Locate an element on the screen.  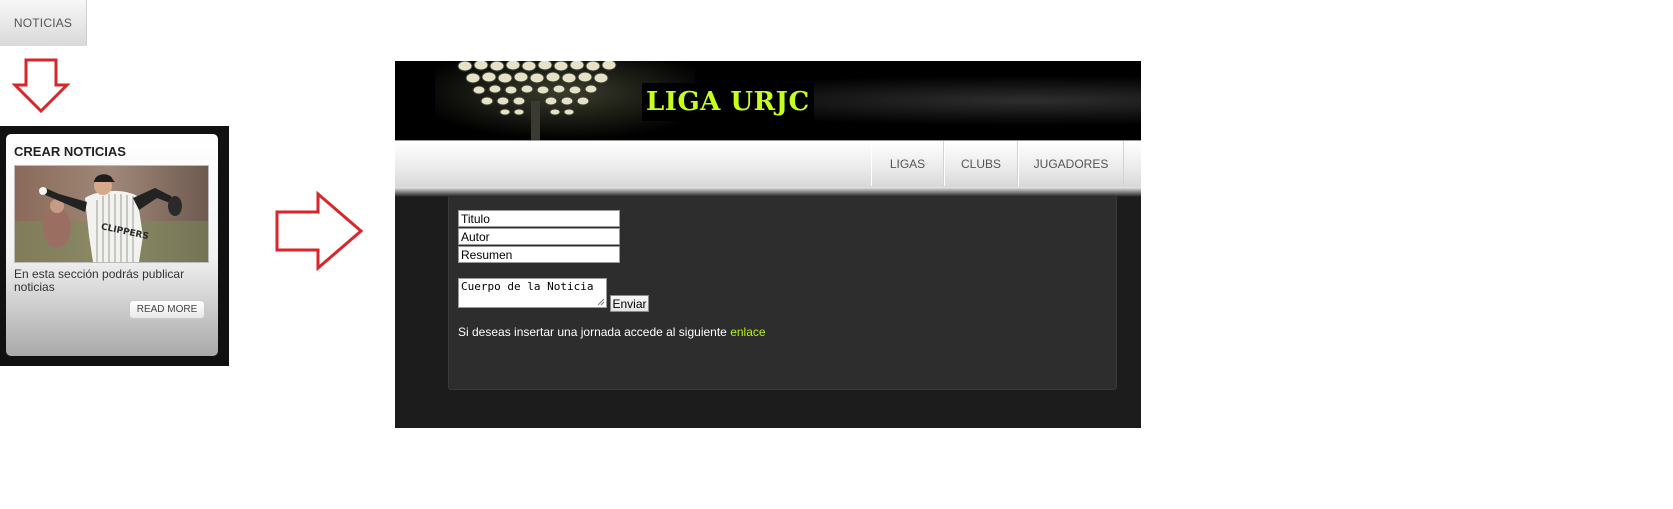
site-title: LIGA URJC is located at coordinates (728, 102).